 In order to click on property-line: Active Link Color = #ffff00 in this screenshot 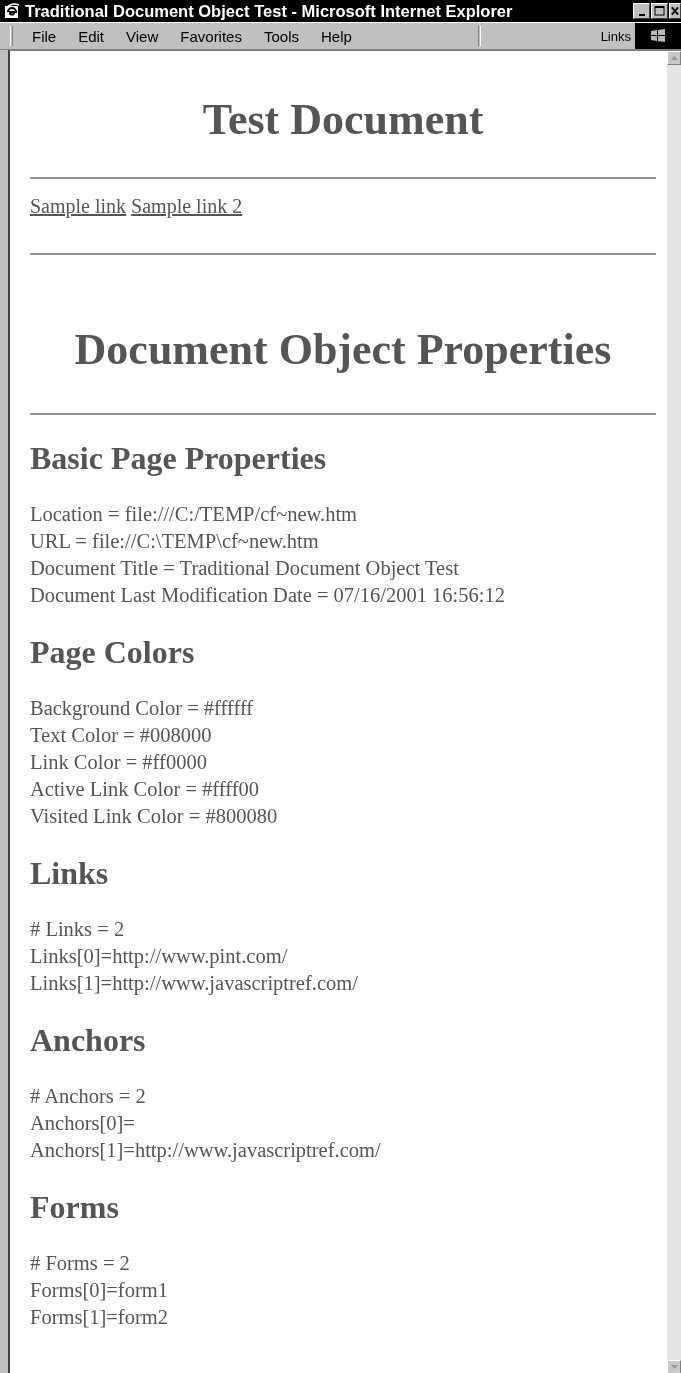, I will do `click(145, 789)`.